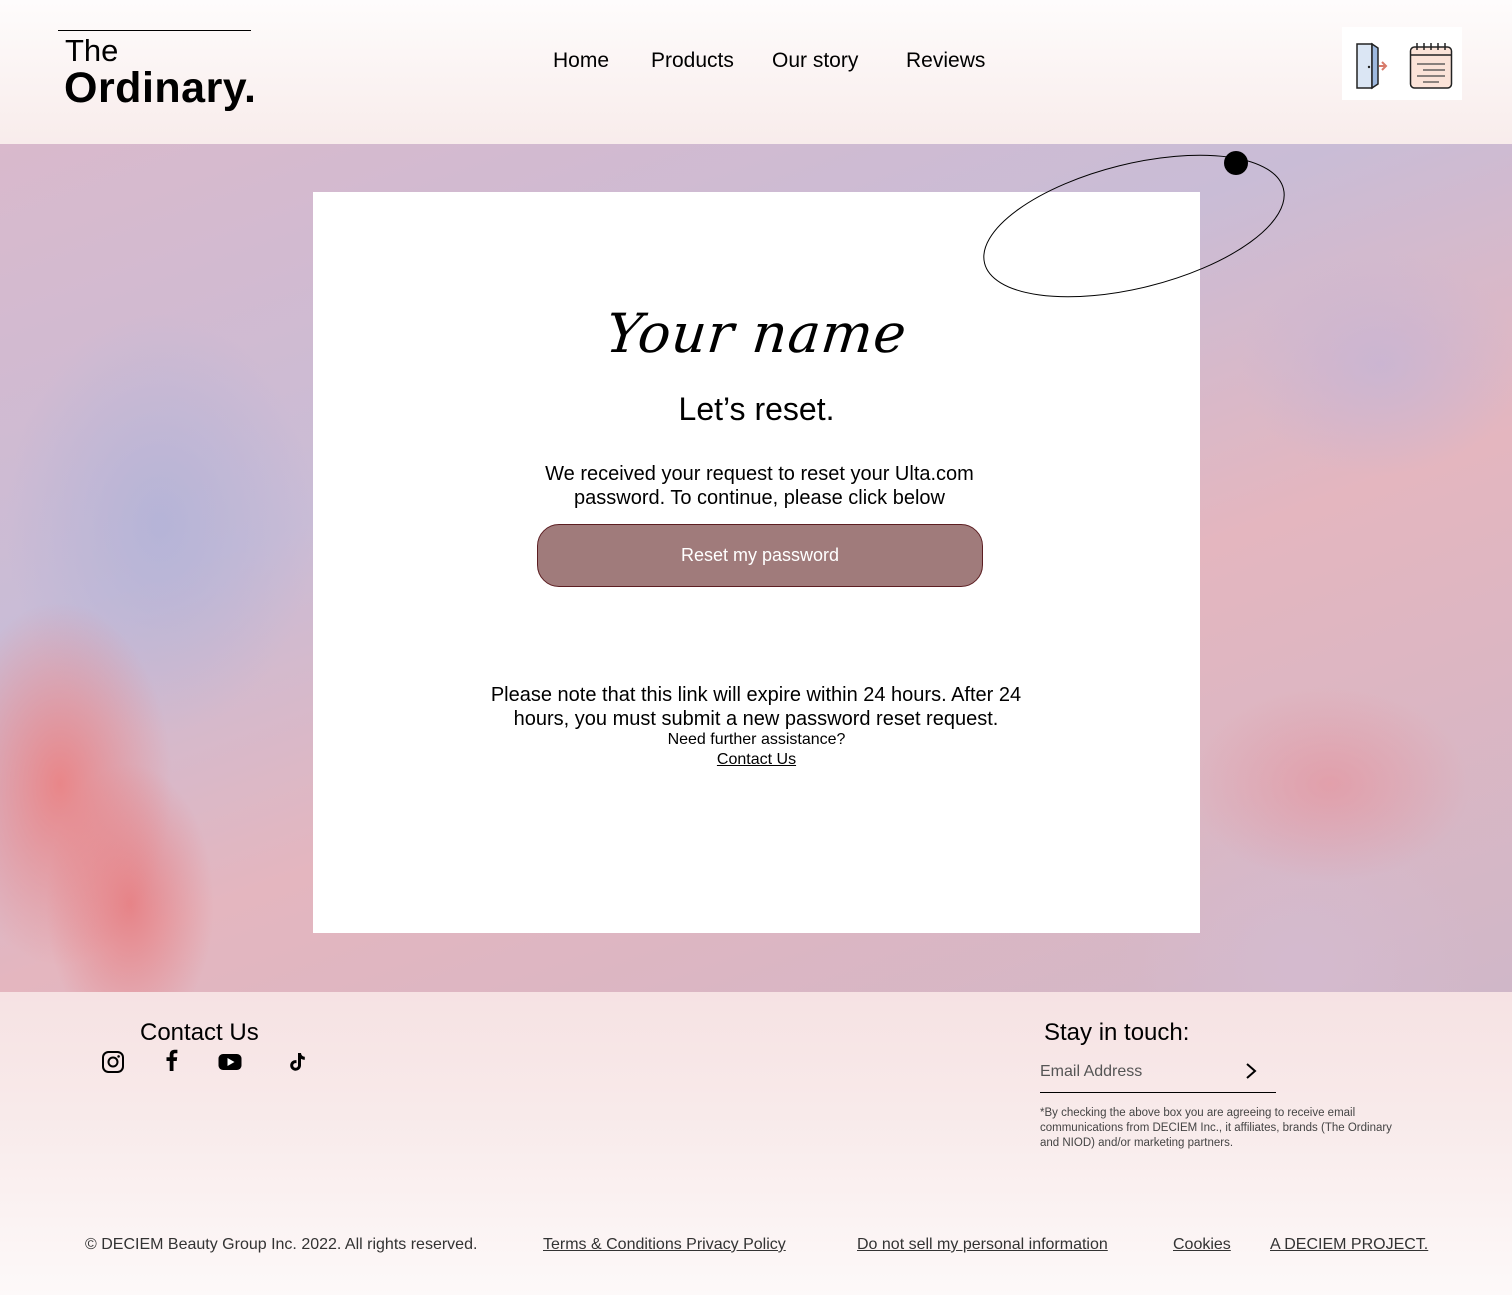 This screenshot has height=1295, width=1512. What do you see at coordinates (1431, 66) in the screenshot?
I see `notepad-icon` at bounding box center [1431, 66].